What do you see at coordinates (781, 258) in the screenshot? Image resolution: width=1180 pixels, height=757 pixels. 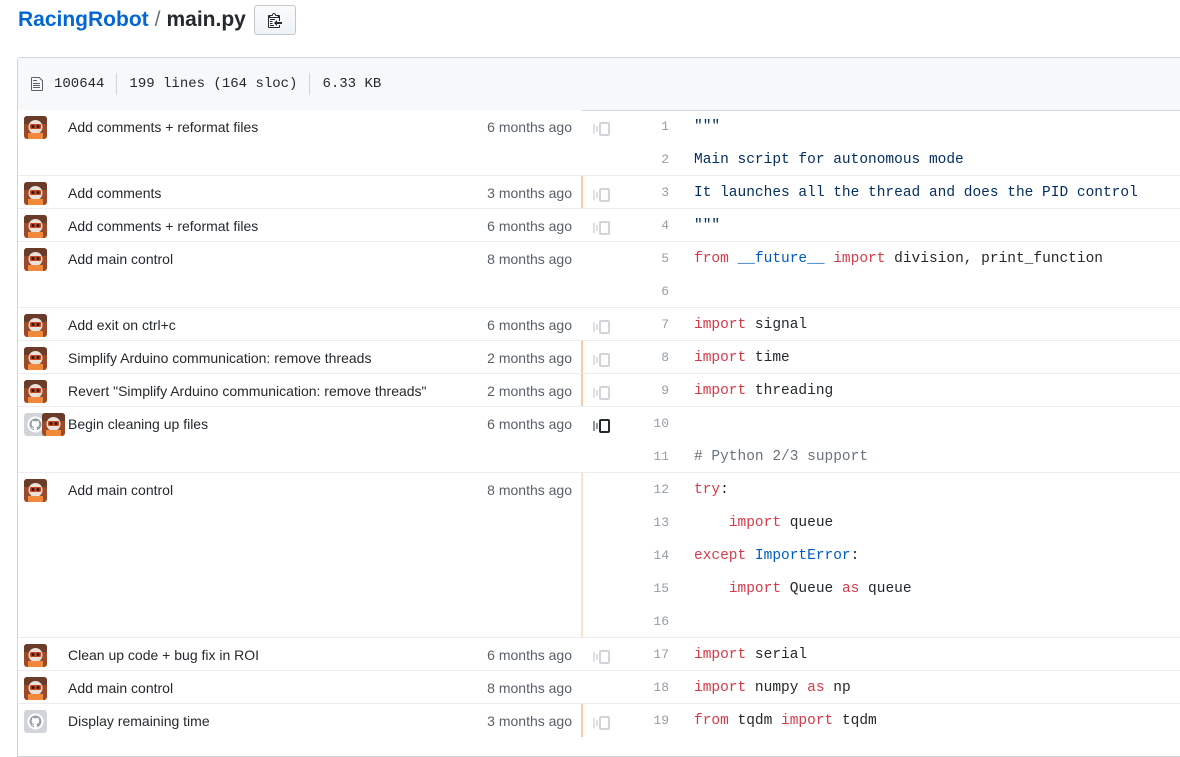 I see `code-token: __future__` at bounding box center [781, 258].